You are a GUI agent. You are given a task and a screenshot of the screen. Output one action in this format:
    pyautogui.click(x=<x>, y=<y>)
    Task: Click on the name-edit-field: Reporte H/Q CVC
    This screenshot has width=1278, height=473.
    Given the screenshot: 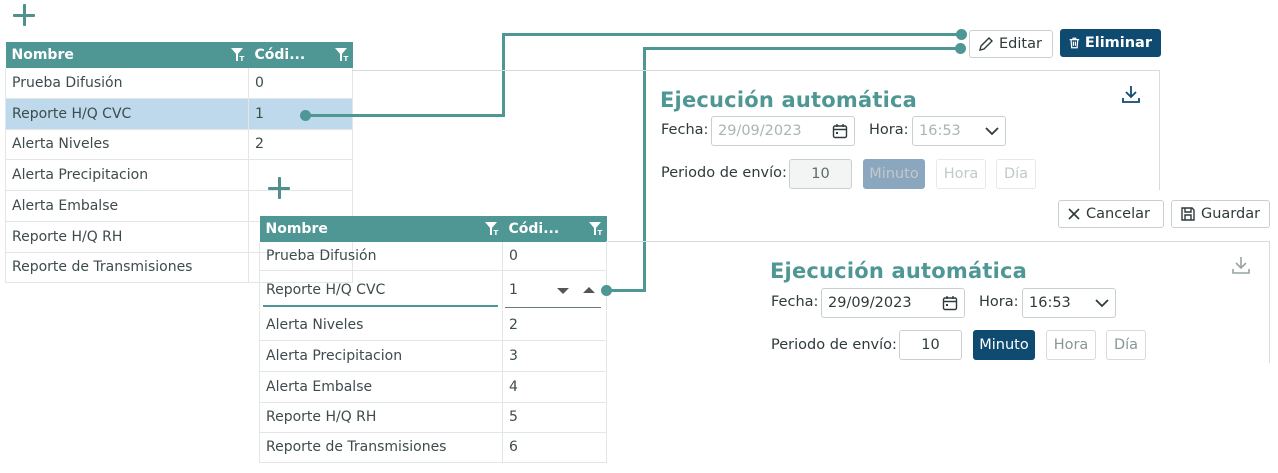 What is the action you would take?
    pyautogui.click(x=381, y=290)
    